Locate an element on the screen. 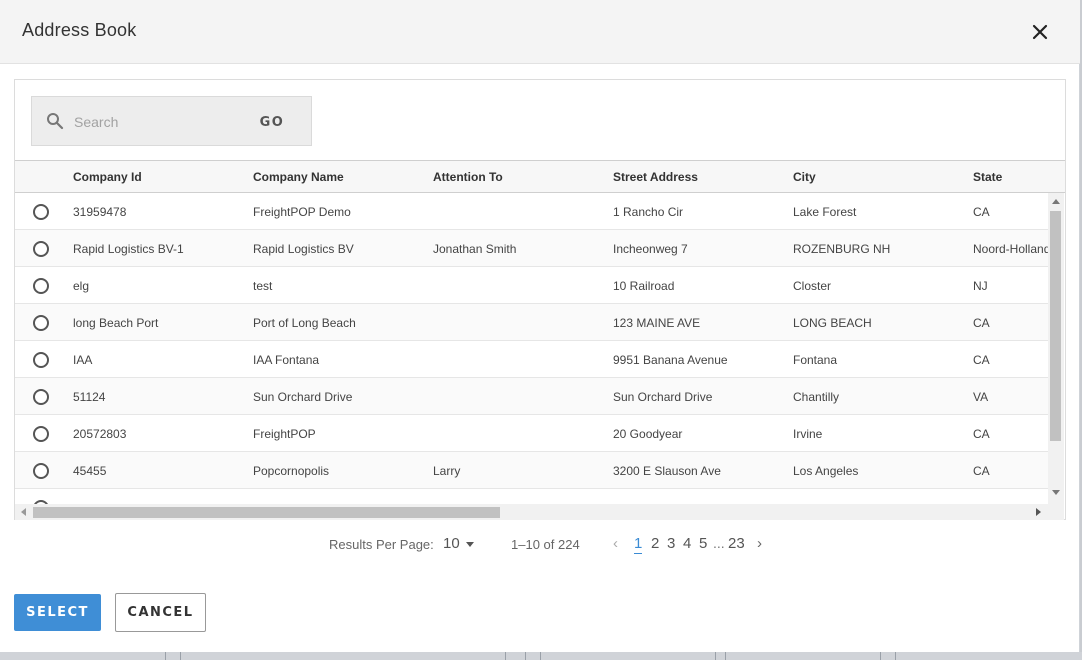  cell-company-name: FreightPOP is located at coordinates (284, 434).